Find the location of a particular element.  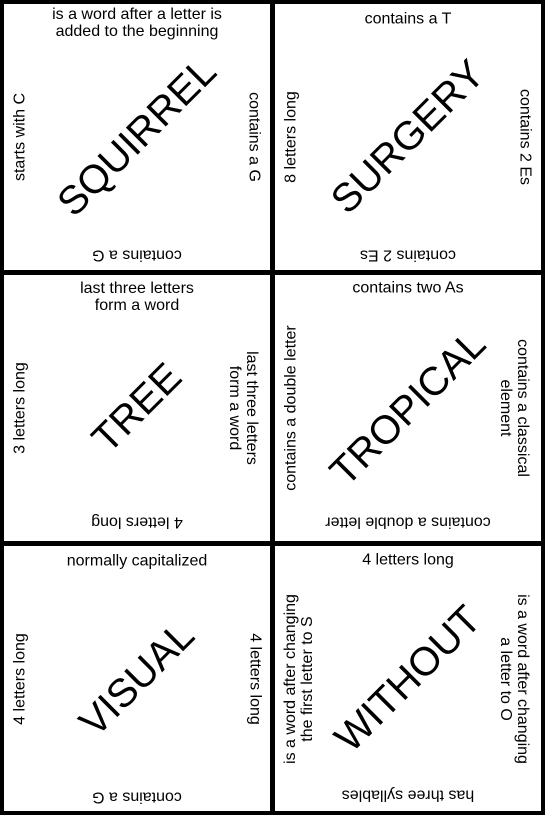

card-word: SURGERY is located at coordinates (408, 137).